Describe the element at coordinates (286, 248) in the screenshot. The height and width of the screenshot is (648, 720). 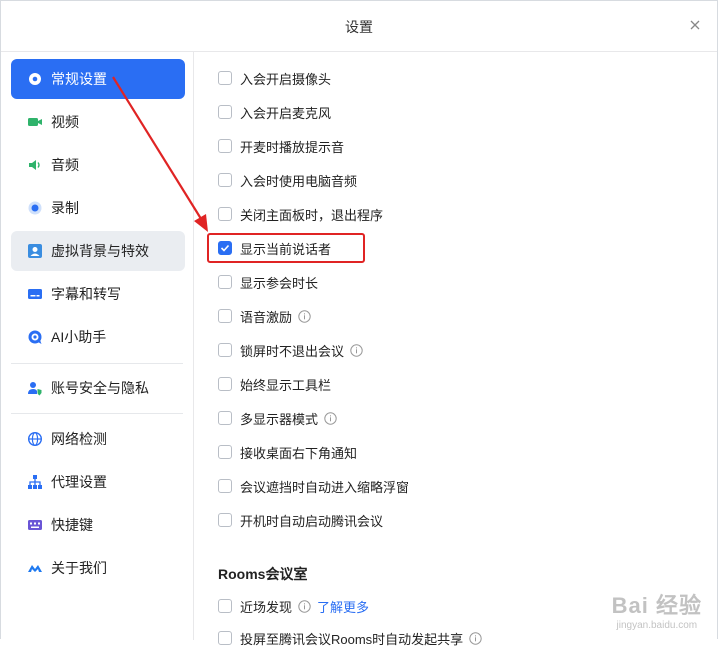
I see `annotation-highlight-box` at that location.